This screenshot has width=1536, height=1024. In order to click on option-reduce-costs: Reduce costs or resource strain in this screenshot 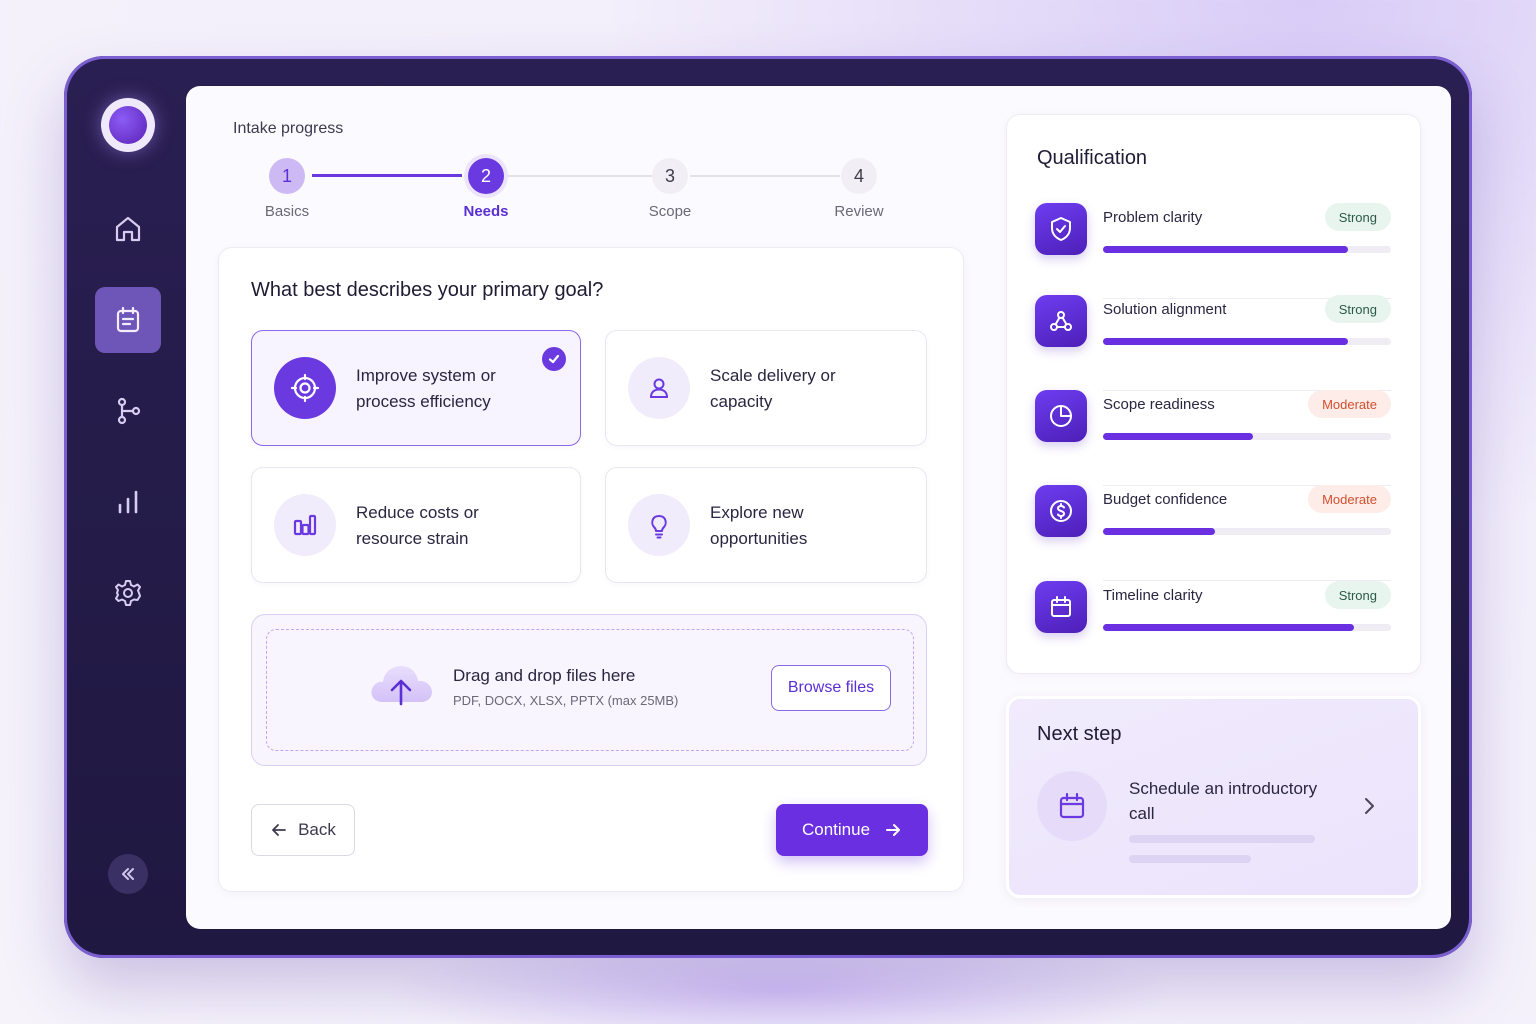, I will do `click(416, 525)`.